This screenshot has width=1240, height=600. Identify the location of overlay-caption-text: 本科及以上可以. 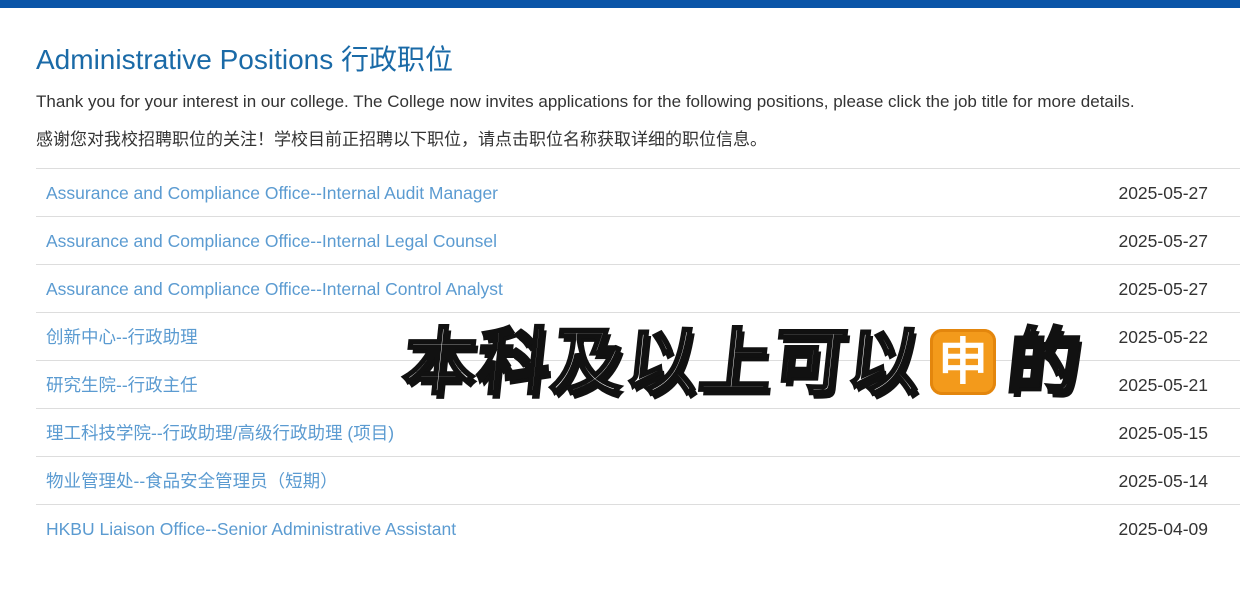
(663, 362).